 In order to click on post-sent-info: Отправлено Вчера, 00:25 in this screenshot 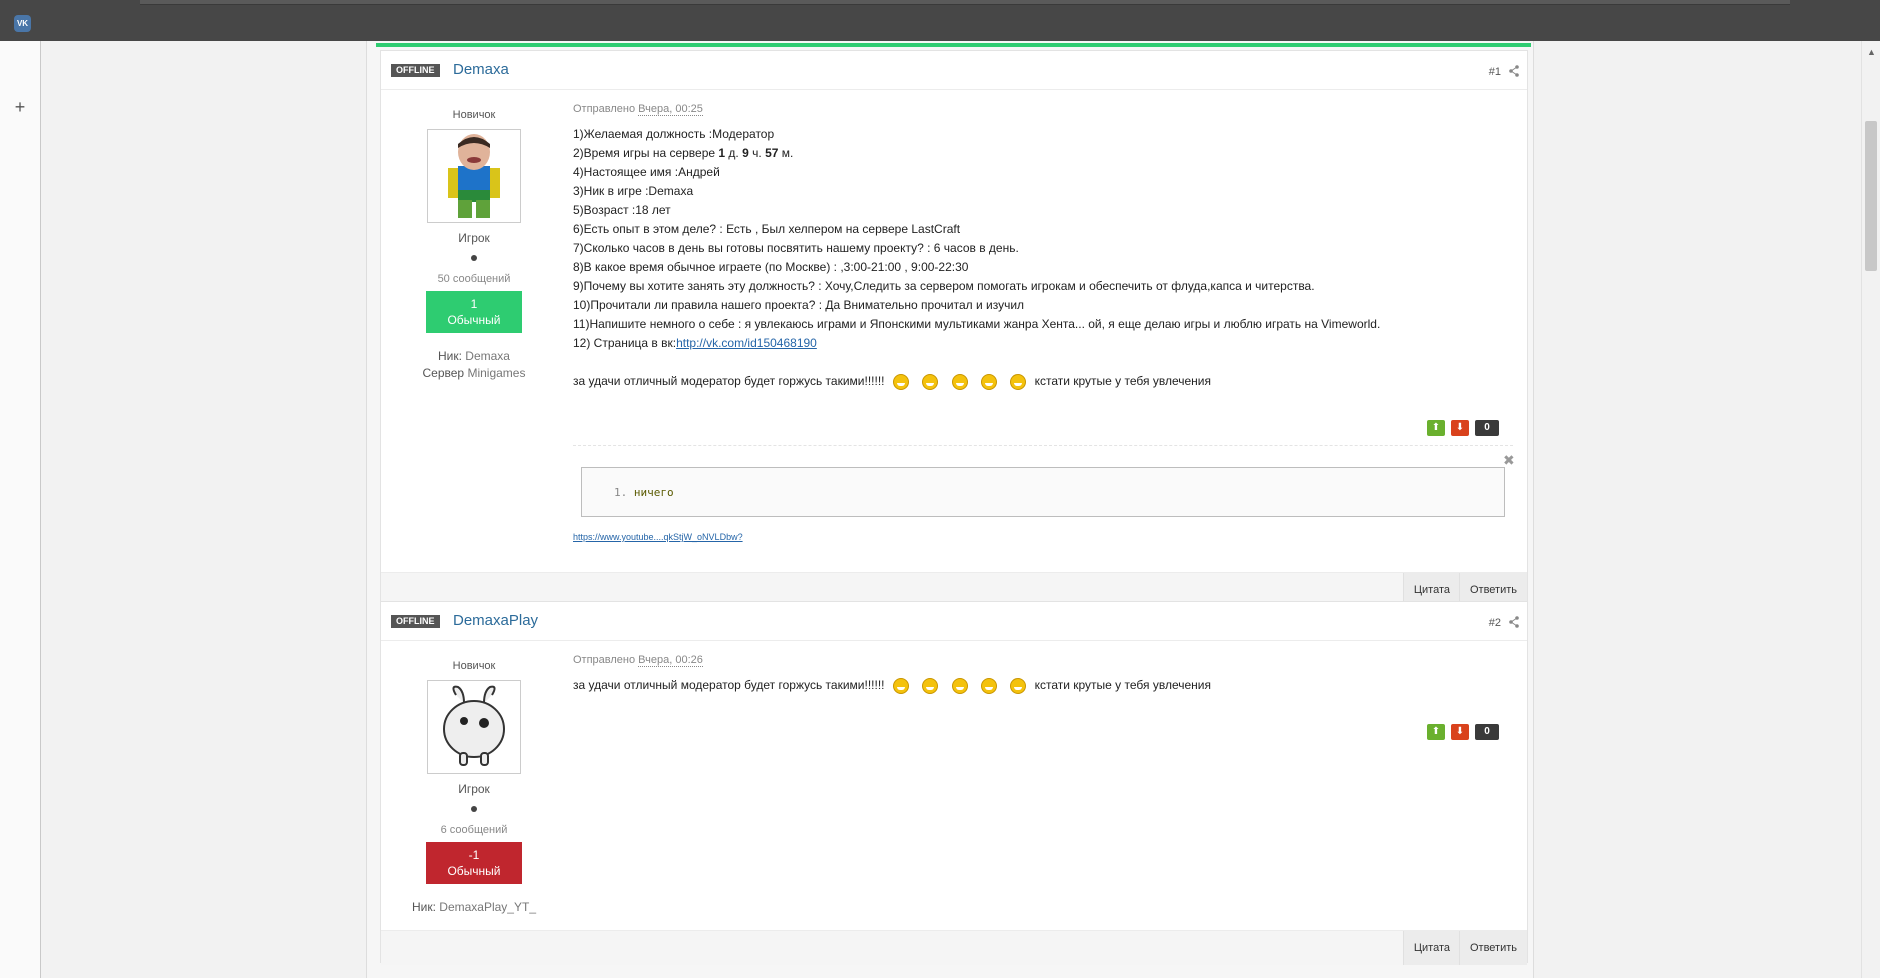, I will do `click(1038, 109)`.